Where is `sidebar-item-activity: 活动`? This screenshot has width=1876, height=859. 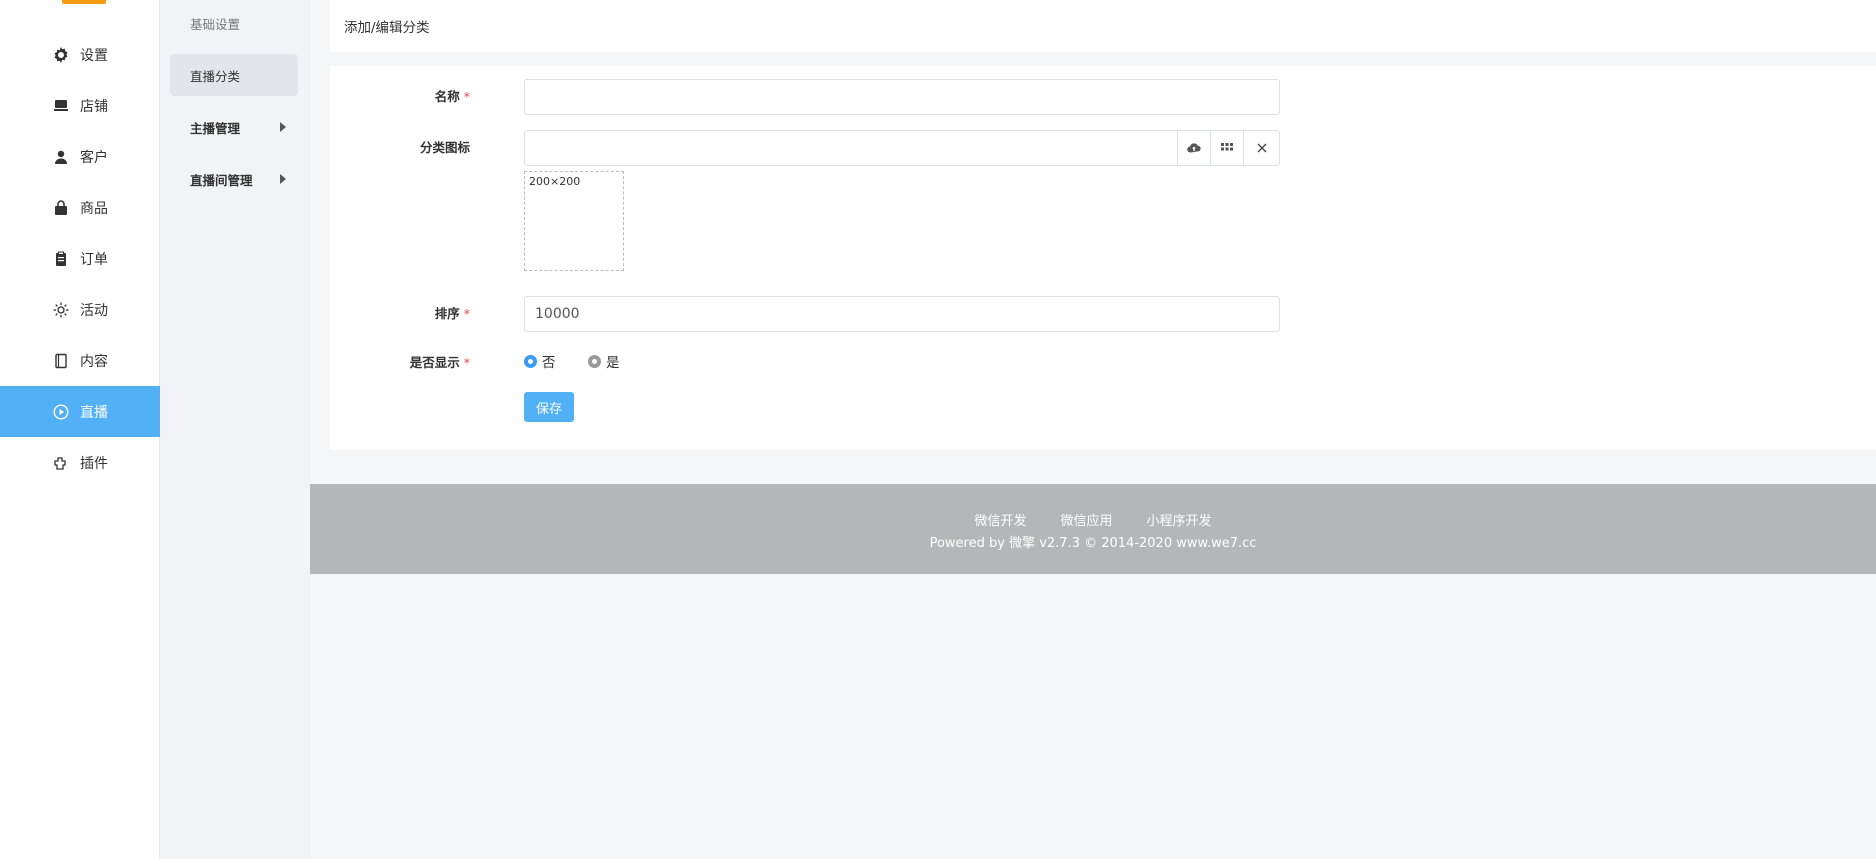 sidebar-item-activity: 活动 is located at coordinates (80, 309).